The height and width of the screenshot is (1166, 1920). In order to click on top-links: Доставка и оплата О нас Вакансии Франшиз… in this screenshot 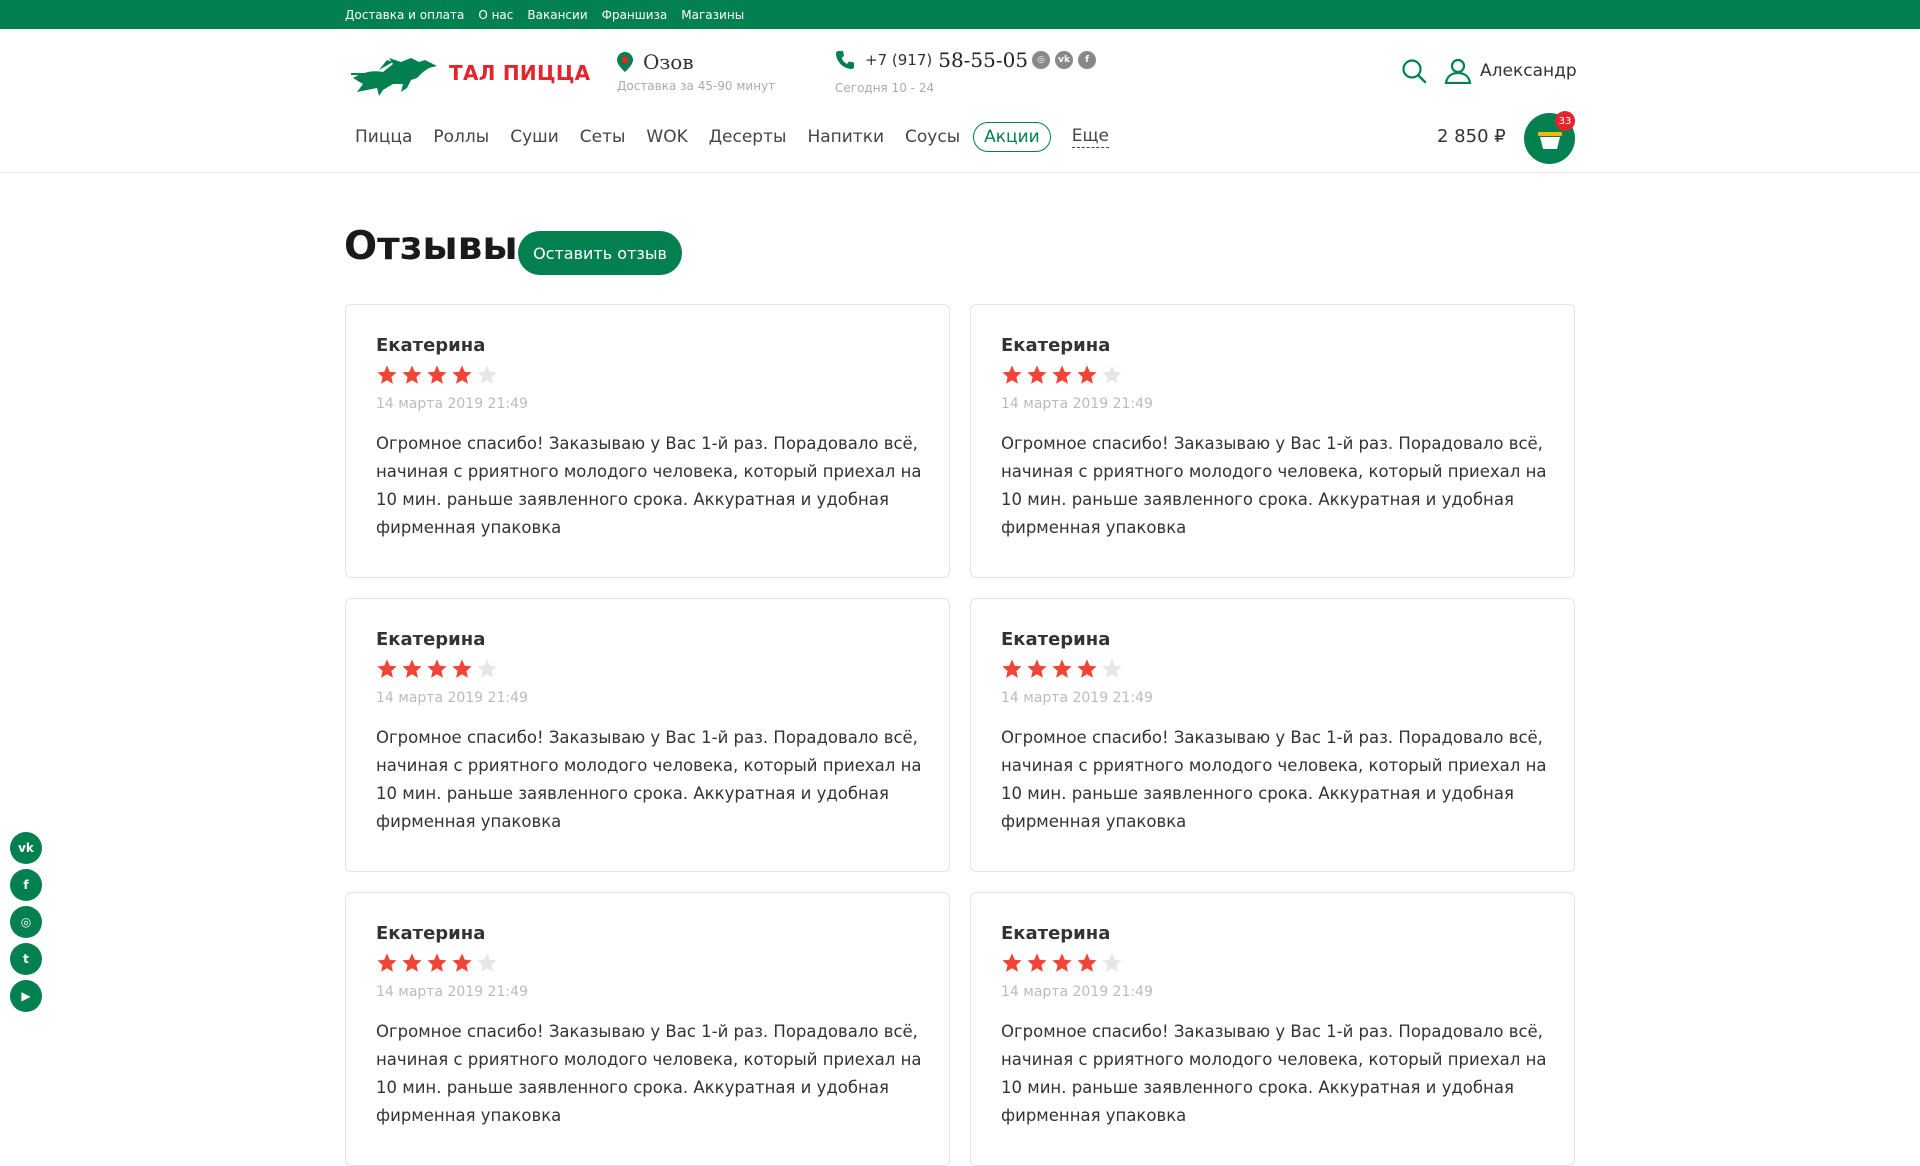, I will do `click(544, 14)`.